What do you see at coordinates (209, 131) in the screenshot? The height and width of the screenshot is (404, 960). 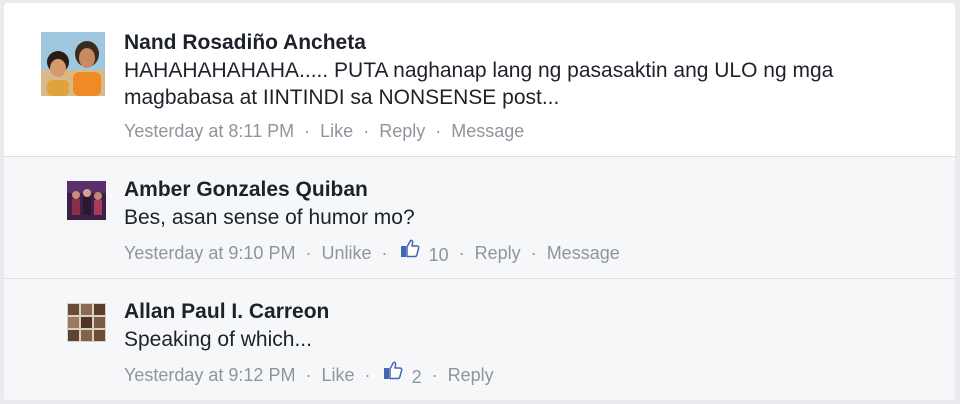 I see `comment-timestamp: Yesterday at 8:11 PM` at bounding box center [209, 131].